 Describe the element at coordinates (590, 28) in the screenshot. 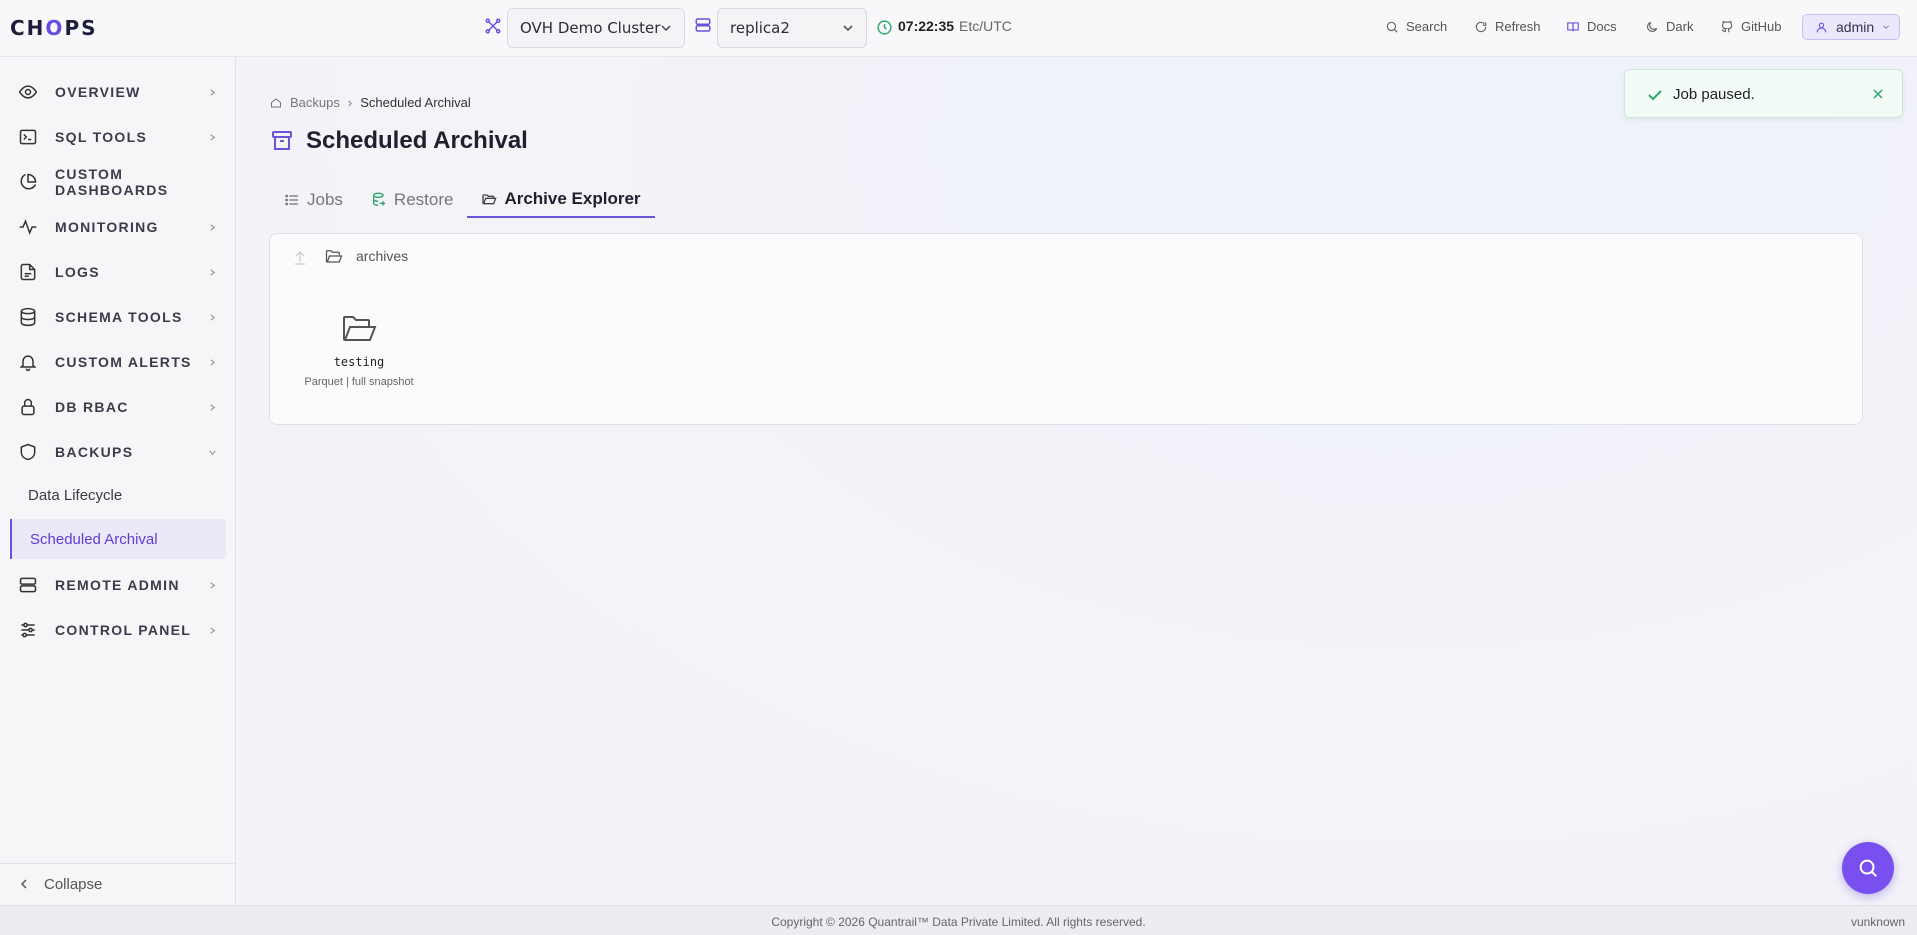

I see `cluster-select-value: OVH Demo Cluster` at that location.